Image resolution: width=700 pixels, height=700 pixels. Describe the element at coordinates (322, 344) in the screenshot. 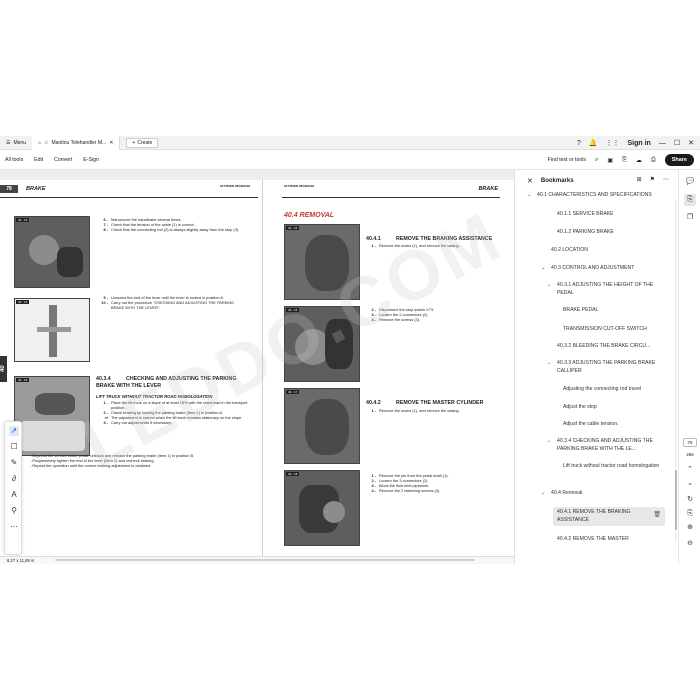

I see `photo-40-16b: 40 - 16` at that location.